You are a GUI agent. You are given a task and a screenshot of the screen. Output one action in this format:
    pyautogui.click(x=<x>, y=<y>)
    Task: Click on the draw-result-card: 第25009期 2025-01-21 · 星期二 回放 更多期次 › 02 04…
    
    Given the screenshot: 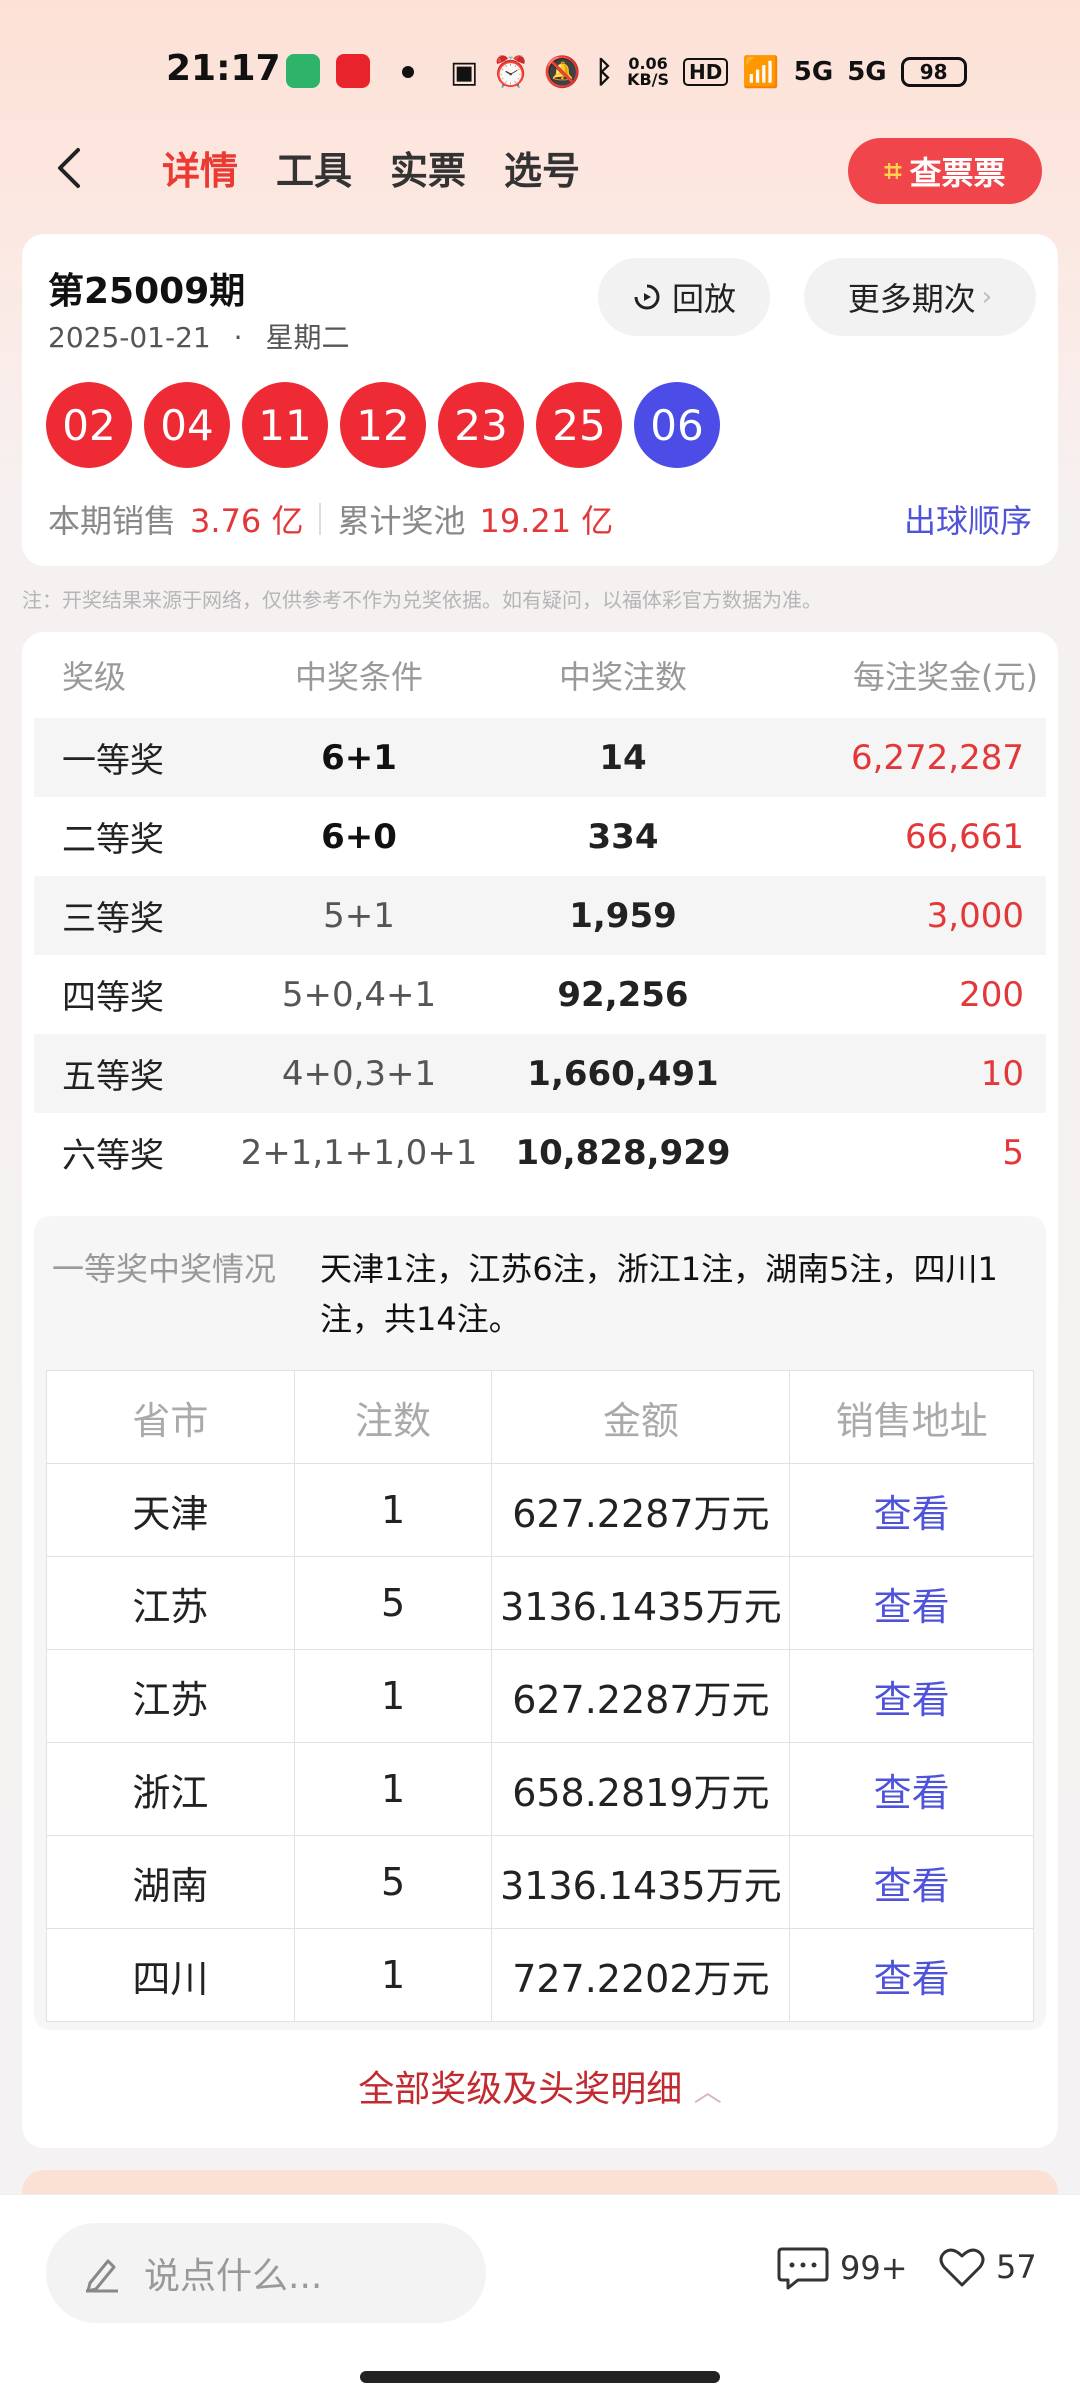 What is the action you would take?
    pyautogui.click(x=540, y=400)
    